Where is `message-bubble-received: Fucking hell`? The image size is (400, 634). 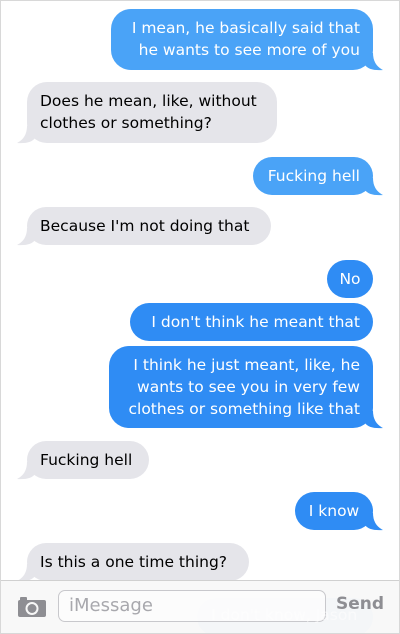
message-bubble-received: Fucking hell is located at coordinates (88, 460).